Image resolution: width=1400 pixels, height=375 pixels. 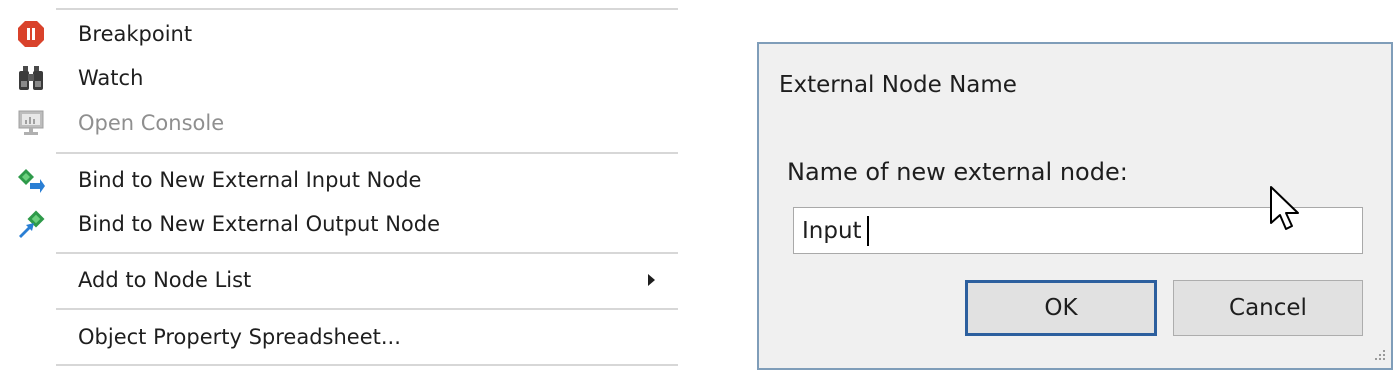 I want to click on bind-output-icon, so click(x=32, y=224).